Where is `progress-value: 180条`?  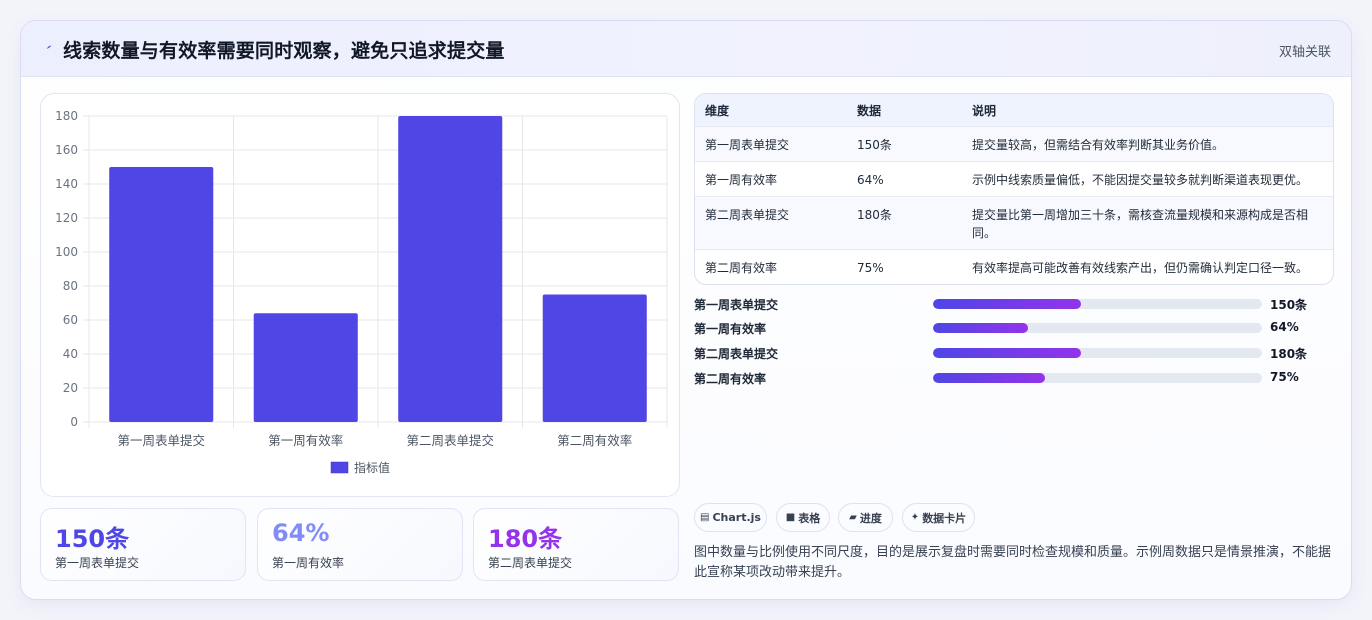 progress-value: 180条 is located at coordinates (1289, 354).